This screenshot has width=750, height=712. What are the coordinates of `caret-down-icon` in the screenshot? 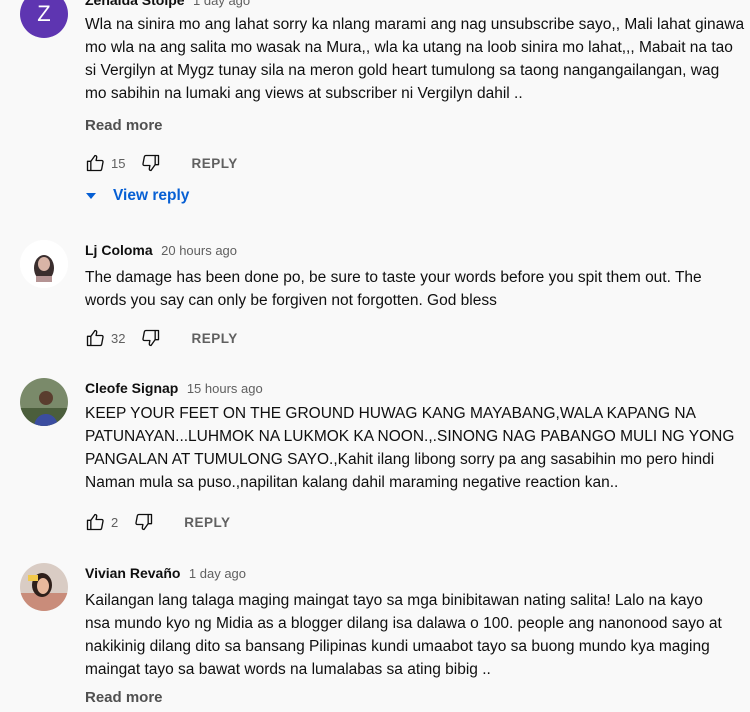 It's located at (91, 196).